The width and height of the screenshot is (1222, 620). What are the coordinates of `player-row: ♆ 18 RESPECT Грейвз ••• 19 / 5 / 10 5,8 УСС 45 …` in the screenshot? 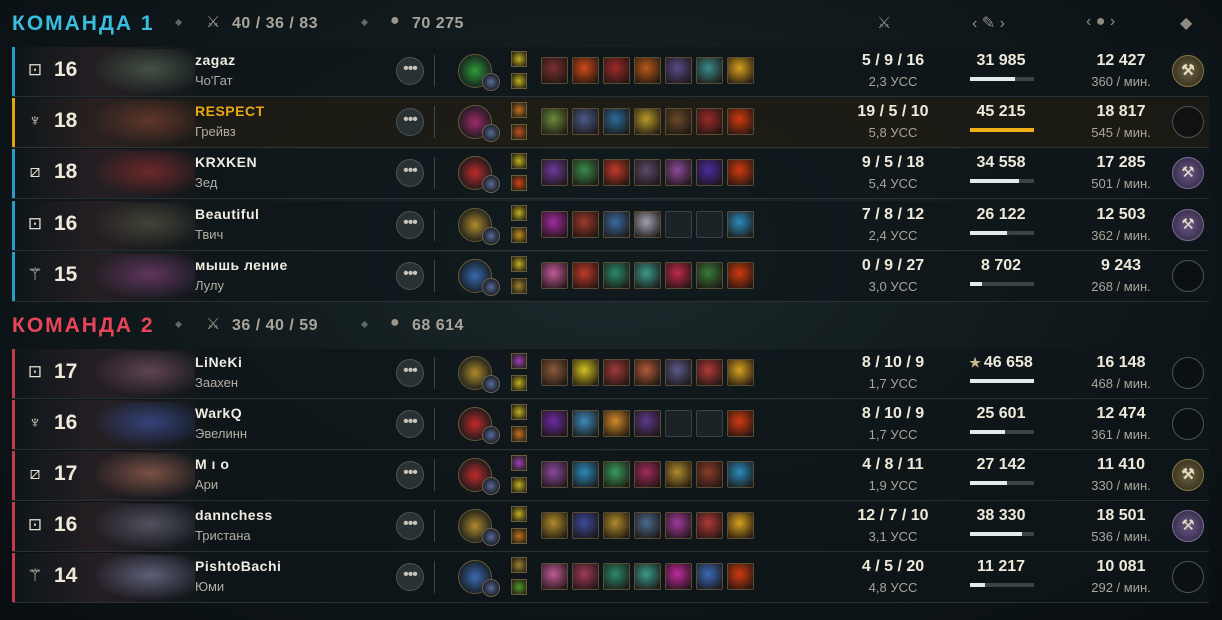 It's located at (610, 123).